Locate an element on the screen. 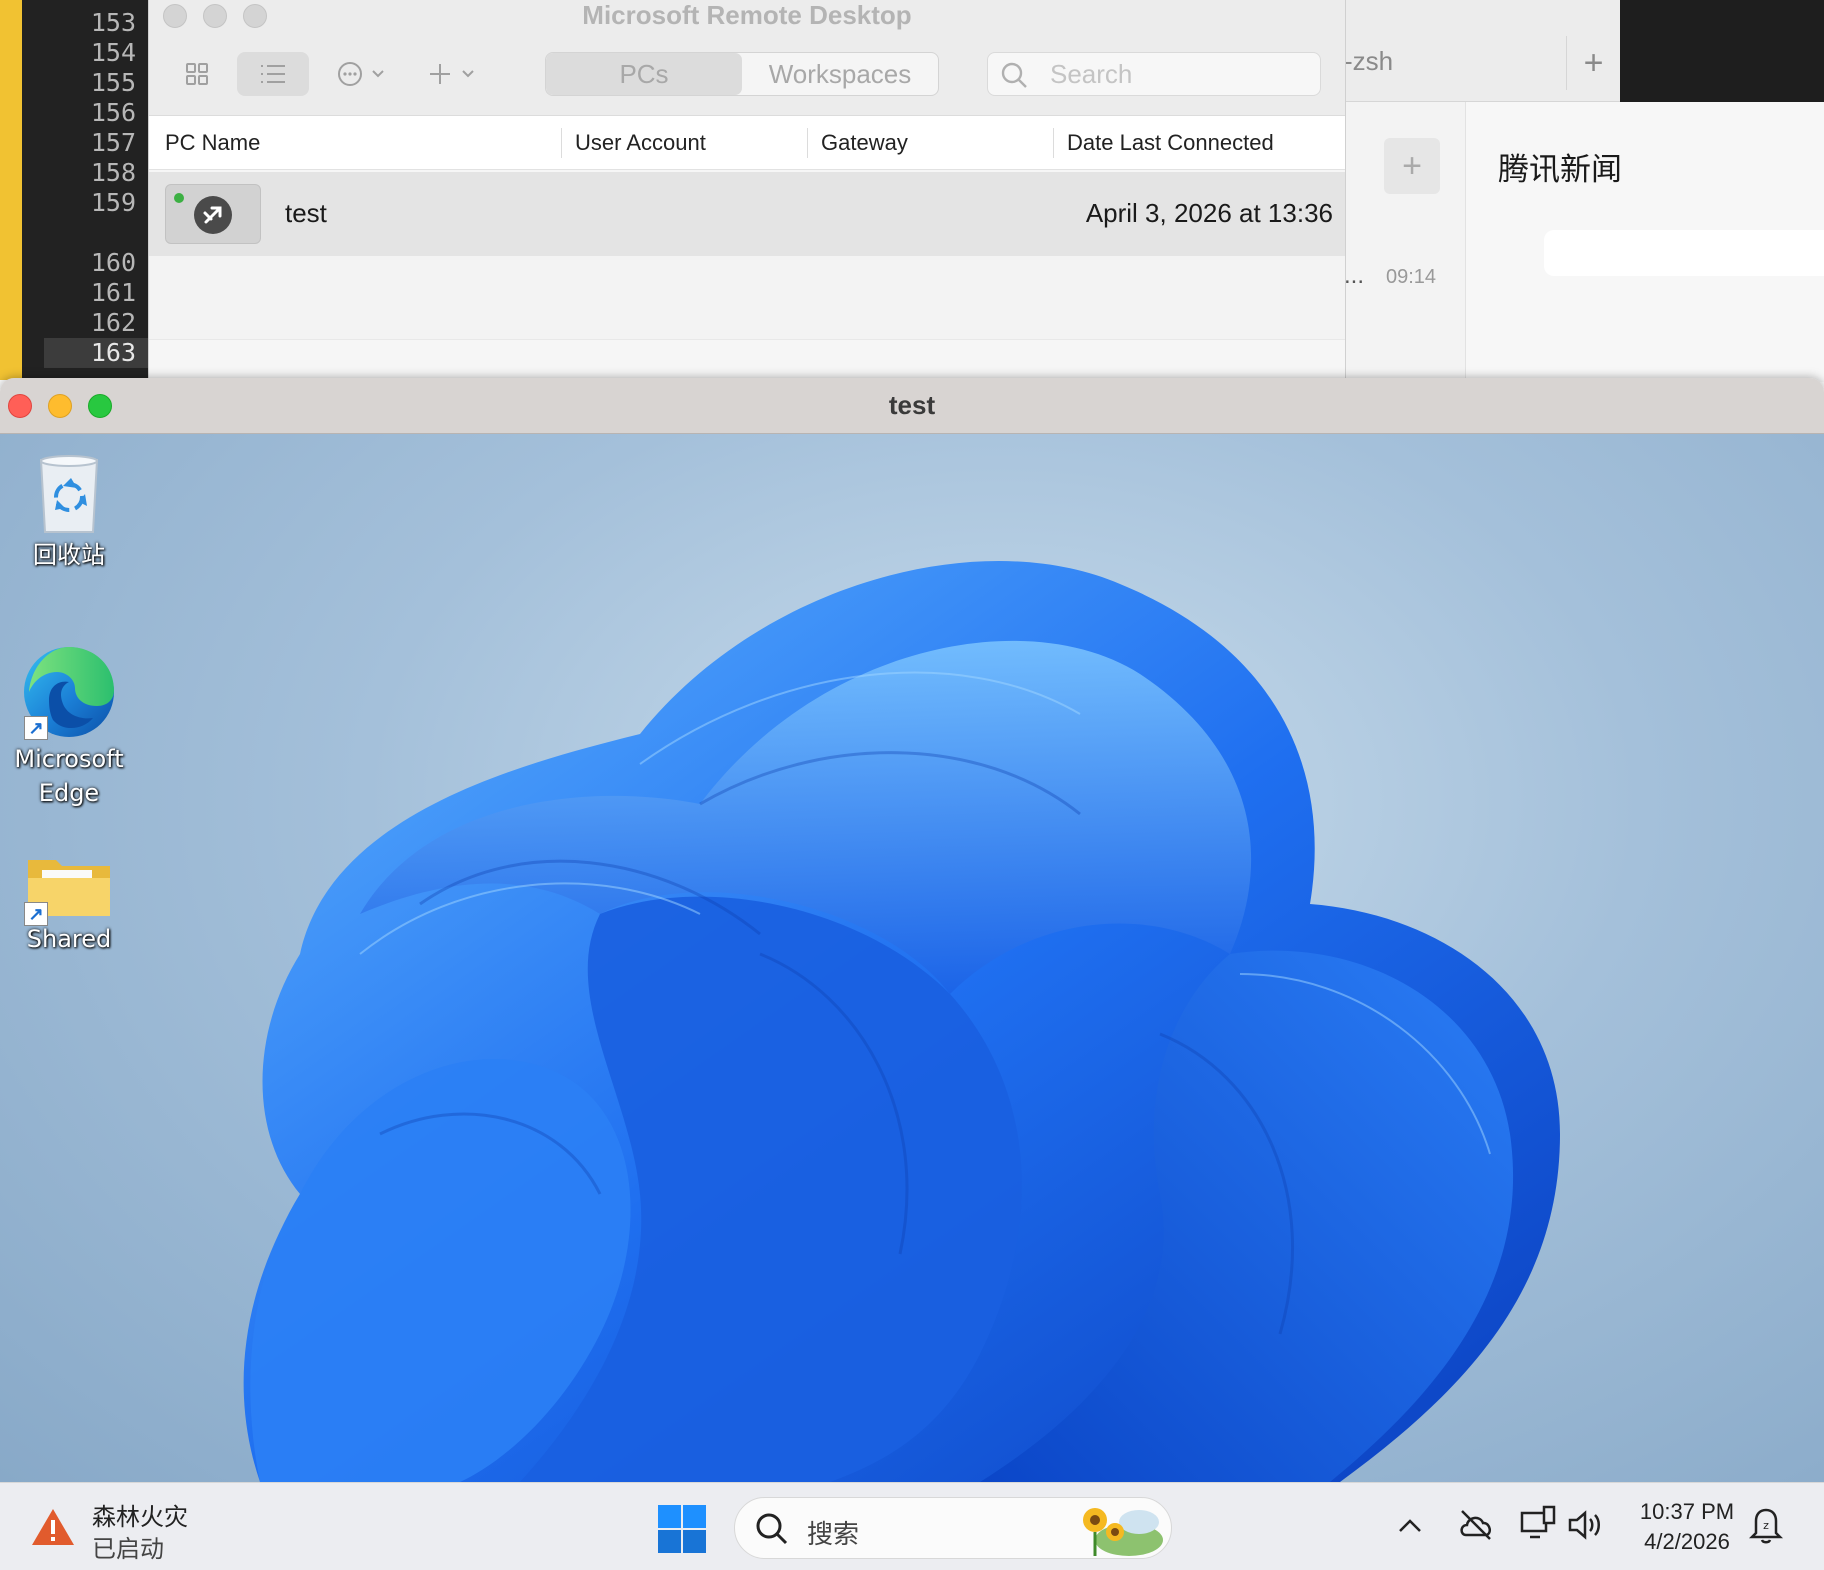  desktop-icon-edge: ↗ Microsoft Edge is located at coordinates (69, 726).